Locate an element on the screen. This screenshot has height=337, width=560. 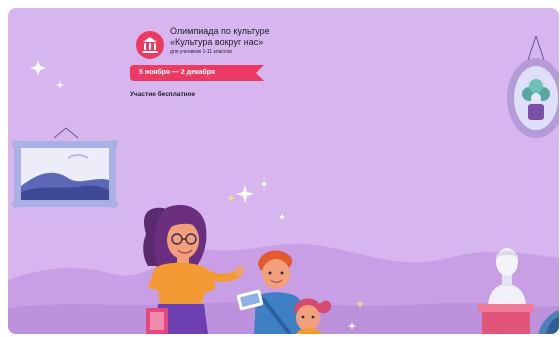
wall-painting is located at coordinates (65, 167).